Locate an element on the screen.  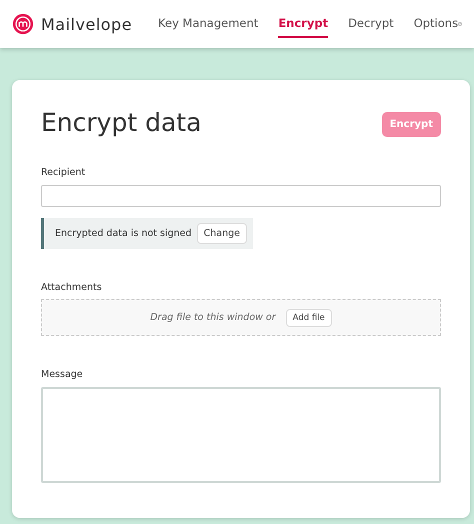
change-button: Change is located at coordinates (221, 233).